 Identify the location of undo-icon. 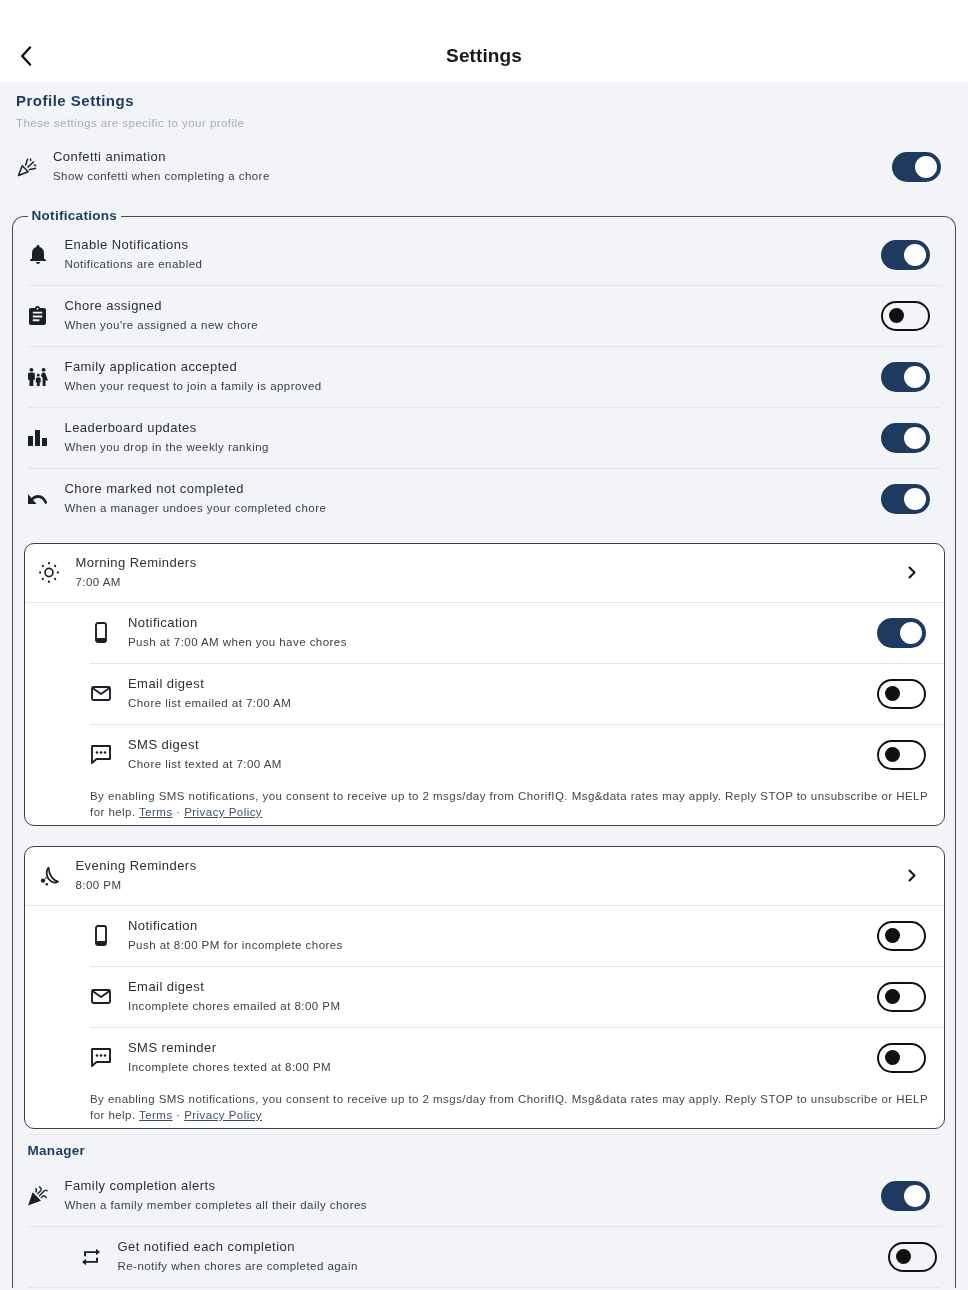
(37, 498).